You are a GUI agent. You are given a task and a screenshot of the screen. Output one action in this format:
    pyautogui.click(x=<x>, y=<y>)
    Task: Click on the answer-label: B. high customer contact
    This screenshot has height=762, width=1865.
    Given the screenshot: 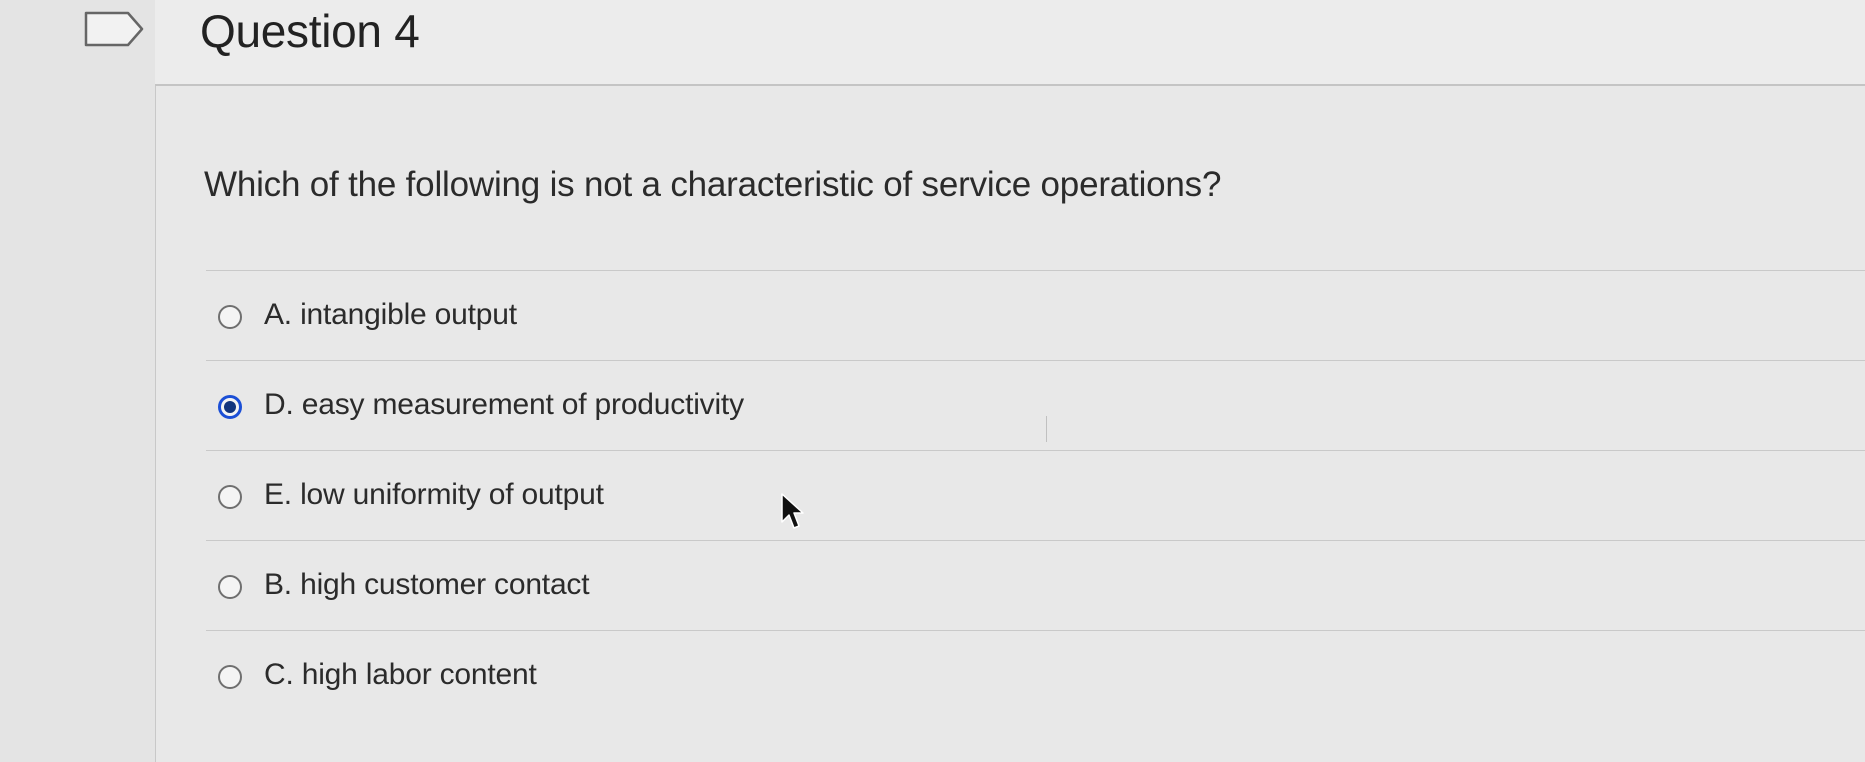 What is the action you would take?
    pyautogui.click(x=427, y=584)
    